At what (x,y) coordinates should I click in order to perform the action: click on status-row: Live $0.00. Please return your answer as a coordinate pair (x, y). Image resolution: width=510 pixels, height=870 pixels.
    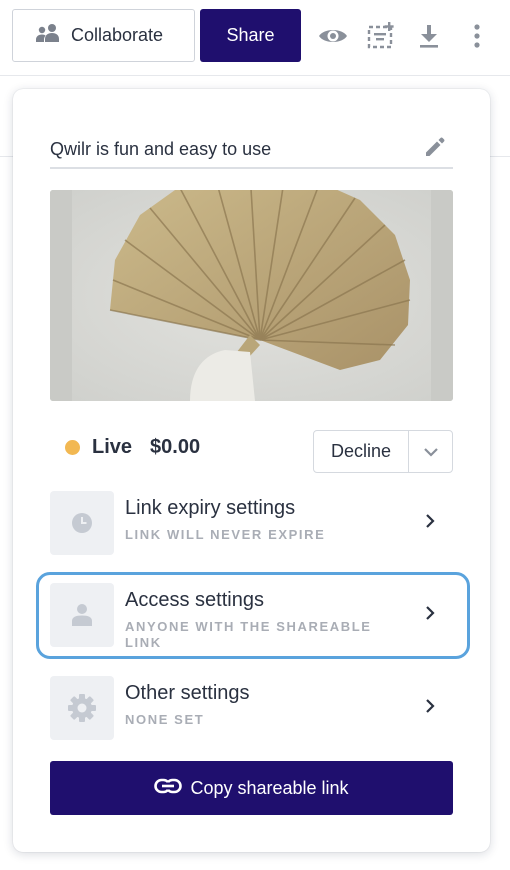
    Looking at the image, I should click on (132, 447).